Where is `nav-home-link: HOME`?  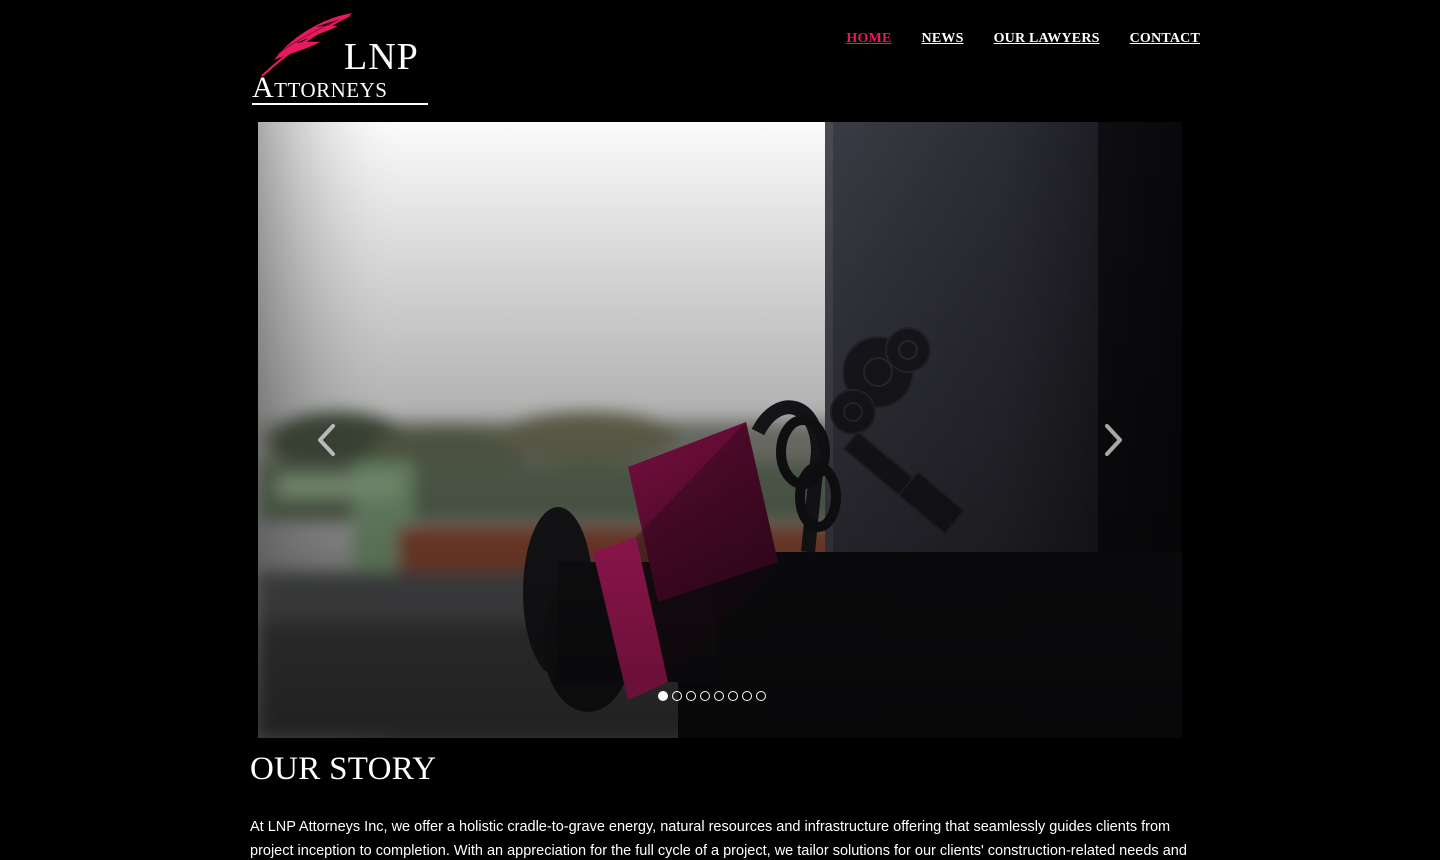 nav-home-link: HOME is located at coordinates (868, 39).